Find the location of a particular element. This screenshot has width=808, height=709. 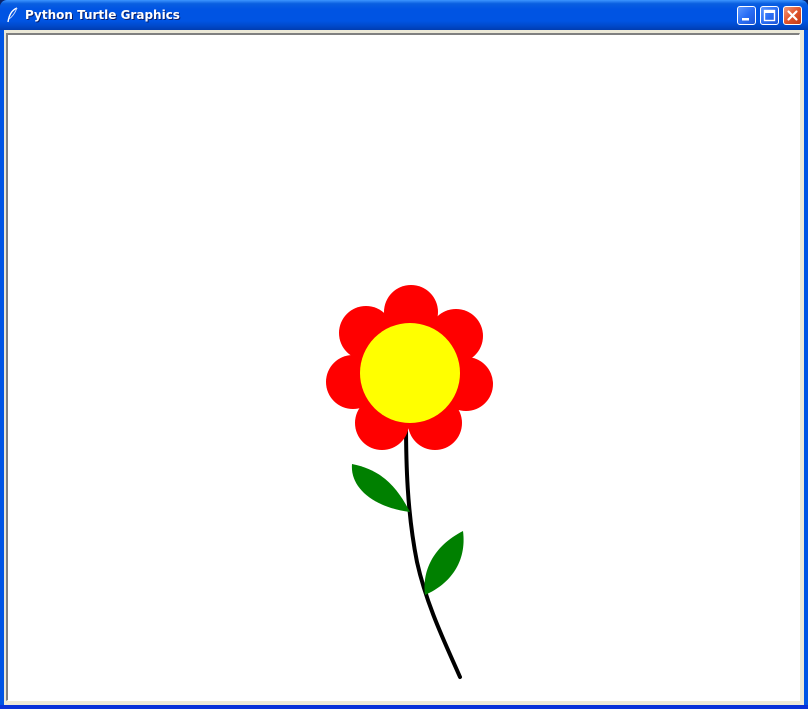

feather-icon is located at coordinates (12, 15).